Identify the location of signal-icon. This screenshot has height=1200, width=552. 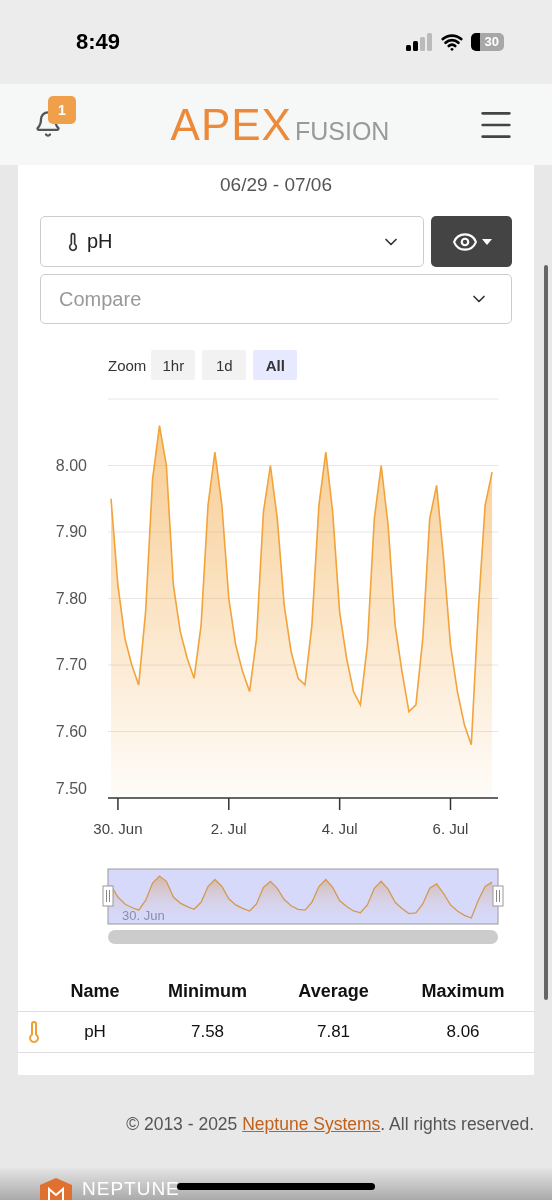
(419, 42).